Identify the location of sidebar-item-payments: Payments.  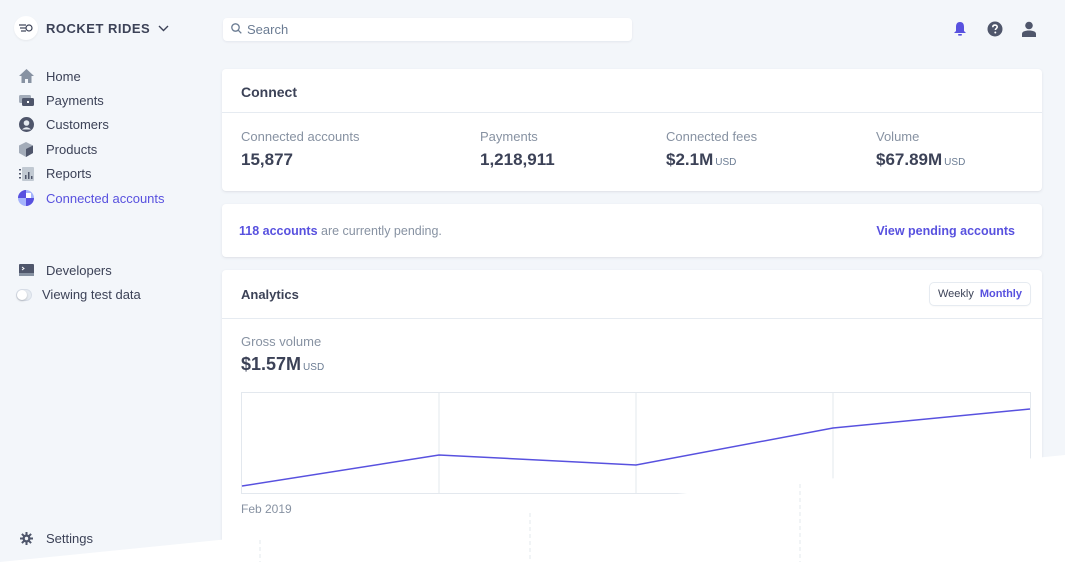
(91, 100).